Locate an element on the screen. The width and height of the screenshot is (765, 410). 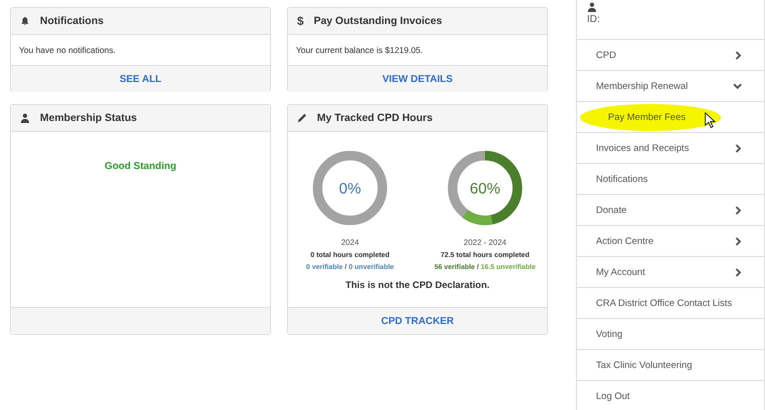
menu-item: Invoices and Receipts is located at coordinates (670, 148).